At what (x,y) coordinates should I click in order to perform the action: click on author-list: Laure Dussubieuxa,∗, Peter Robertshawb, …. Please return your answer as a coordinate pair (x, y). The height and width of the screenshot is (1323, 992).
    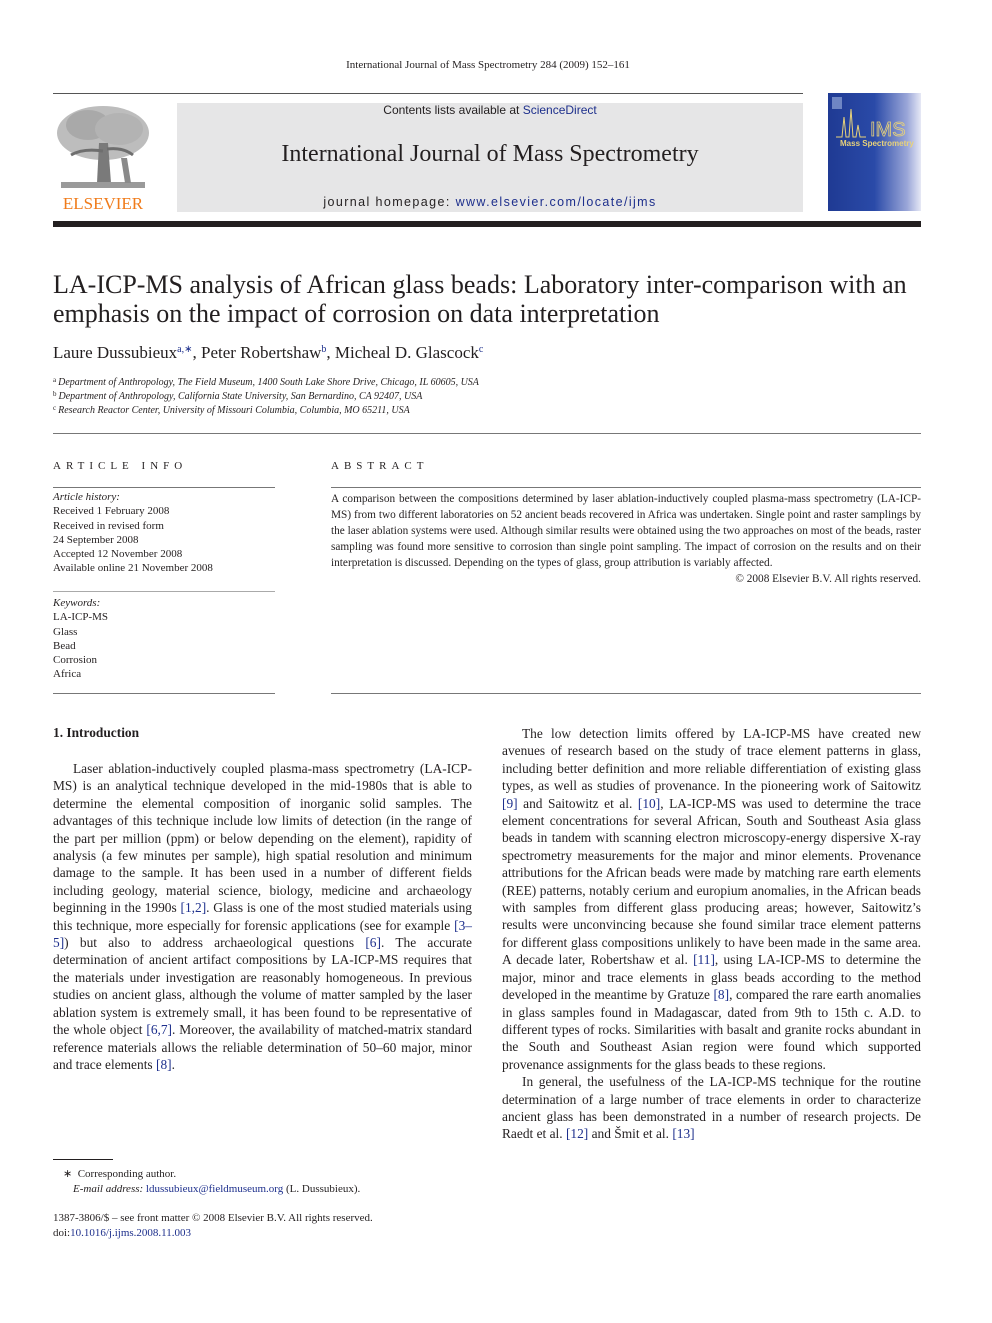
    Looking at the image, I should click on (268, 352).